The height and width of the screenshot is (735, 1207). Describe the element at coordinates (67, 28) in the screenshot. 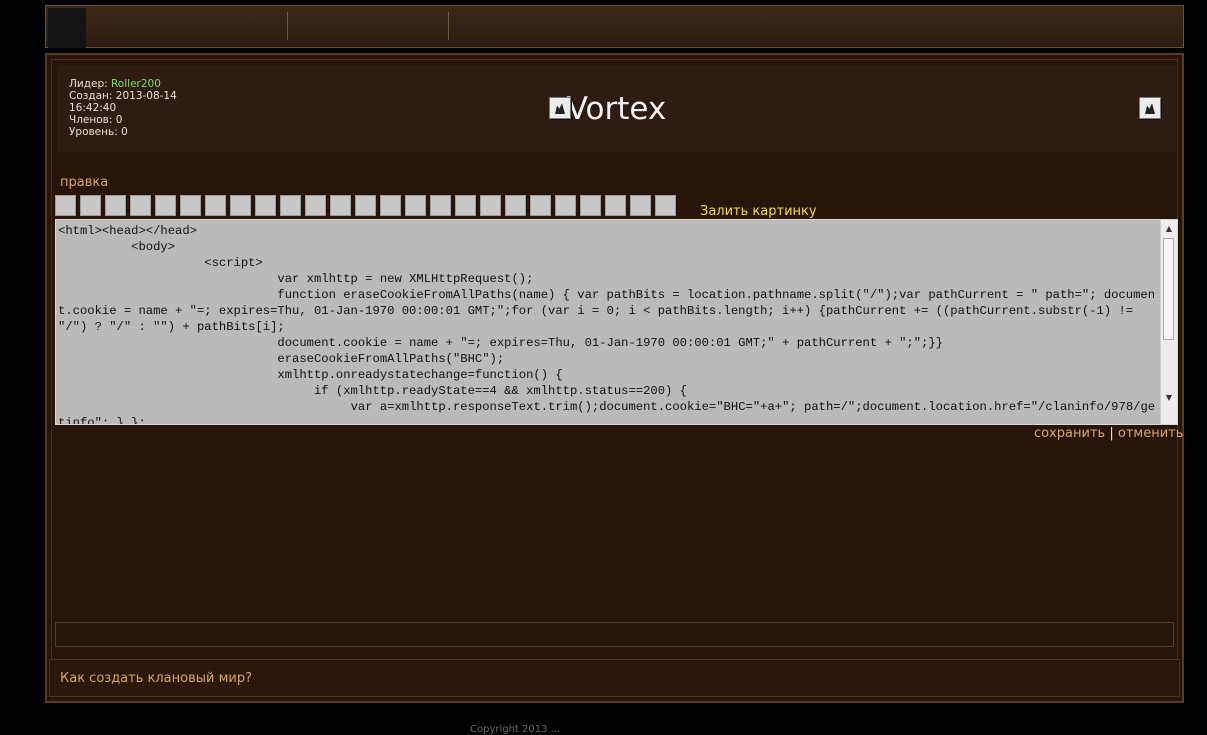

I see `nav-home-tab` at that location.